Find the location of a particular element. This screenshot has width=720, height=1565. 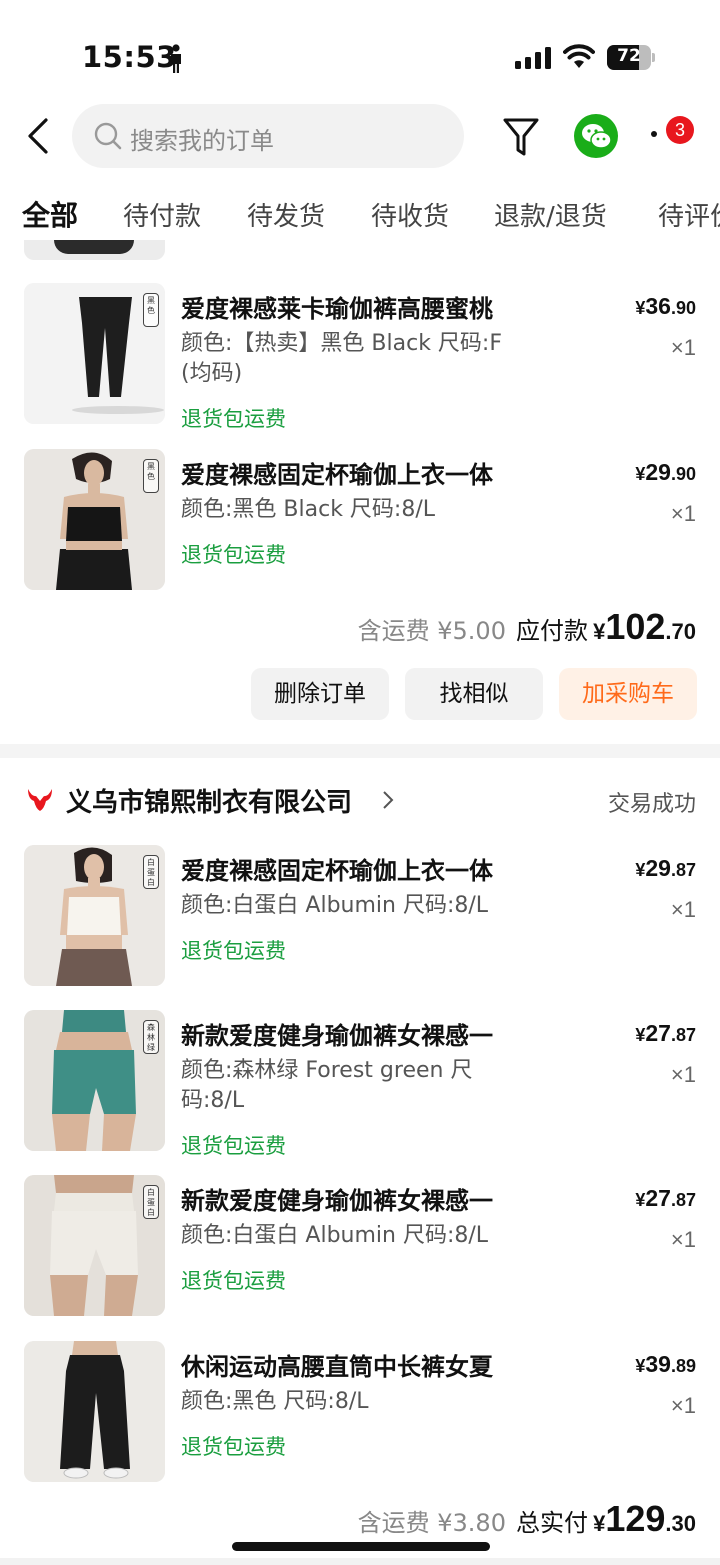

product-price: ¥29.90 is located at coordinates (665, 472).